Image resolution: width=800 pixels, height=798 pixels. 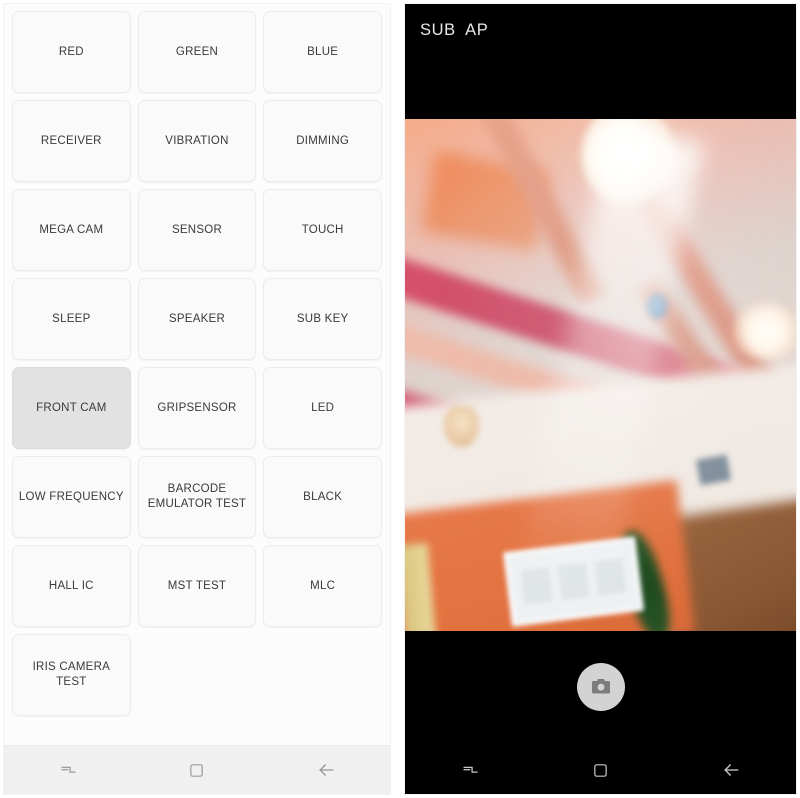 I want to click on test-button: TOUCH, so click(x=322, y=230).